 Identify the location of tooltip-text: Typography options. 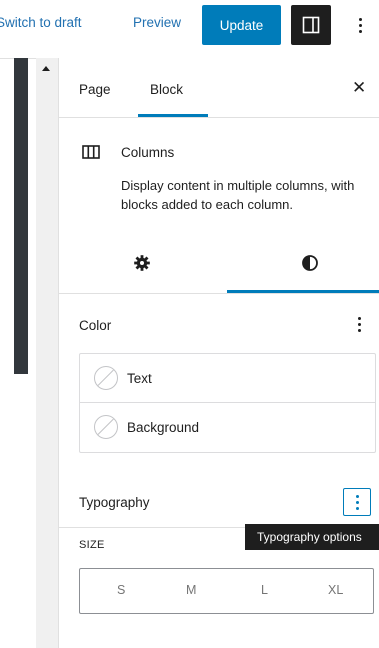
(309, 537).